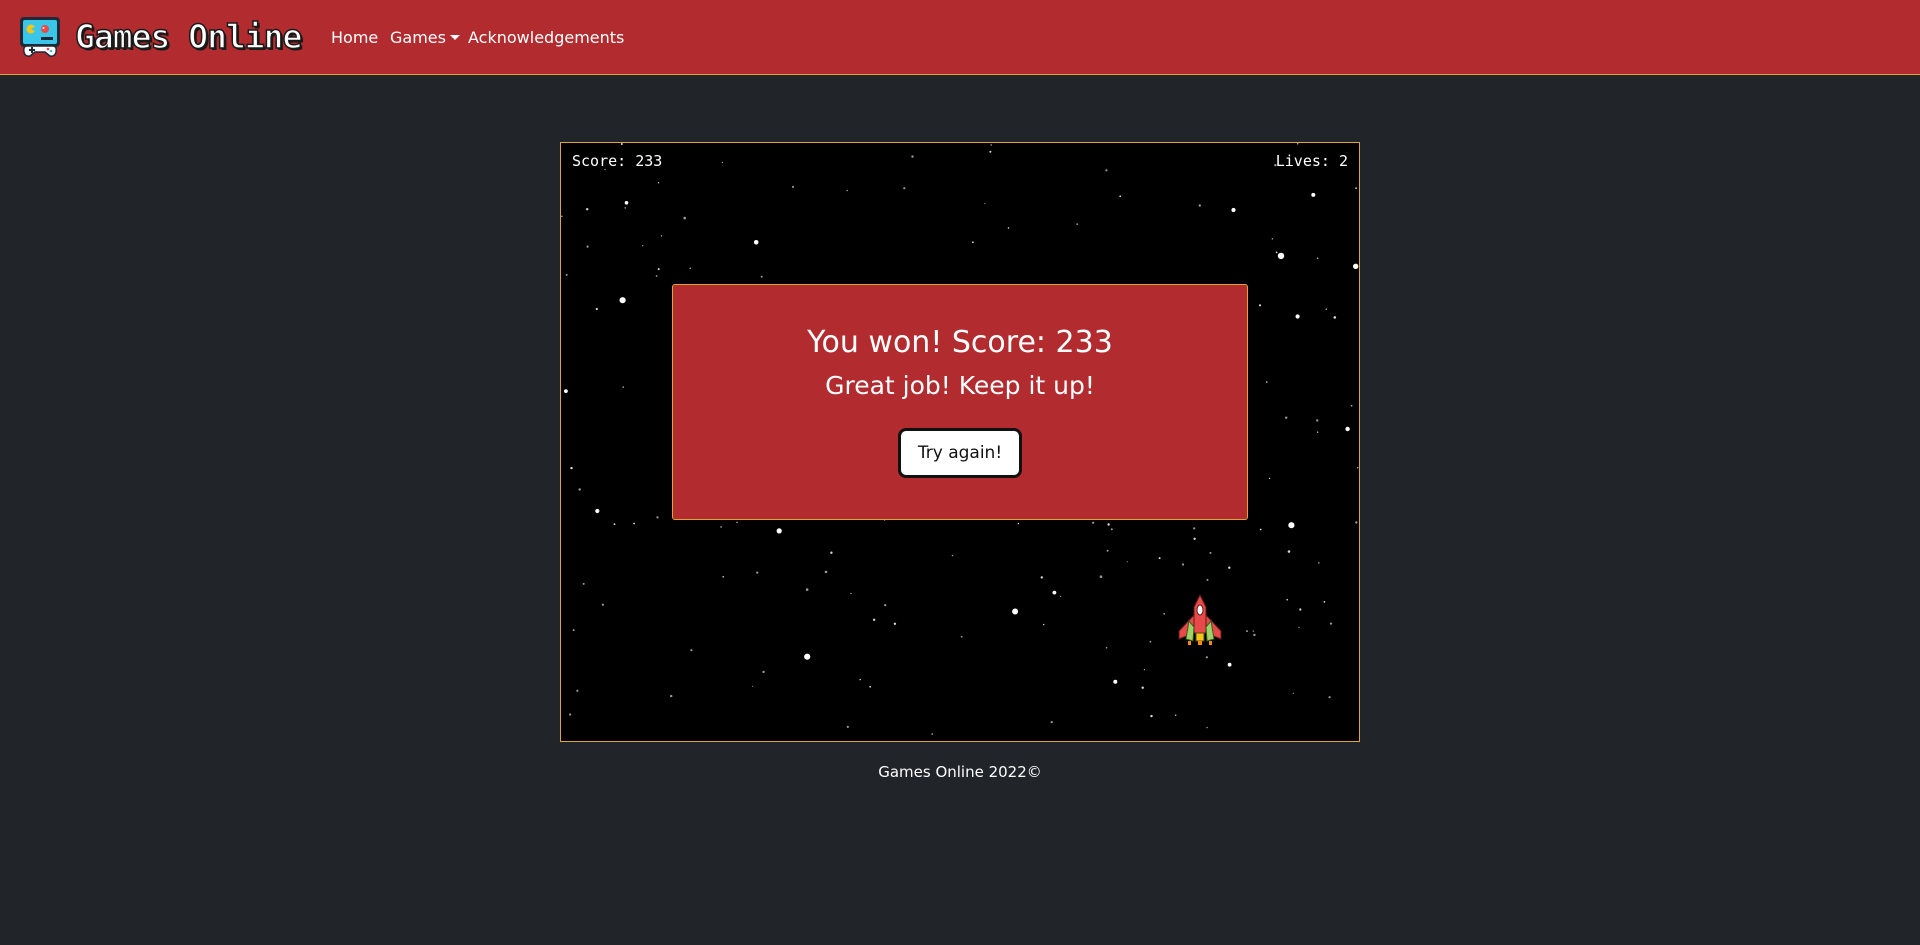 This screenshot has width=1920, height=945. I want to click on spaceship-icon, so click(1200, 619).